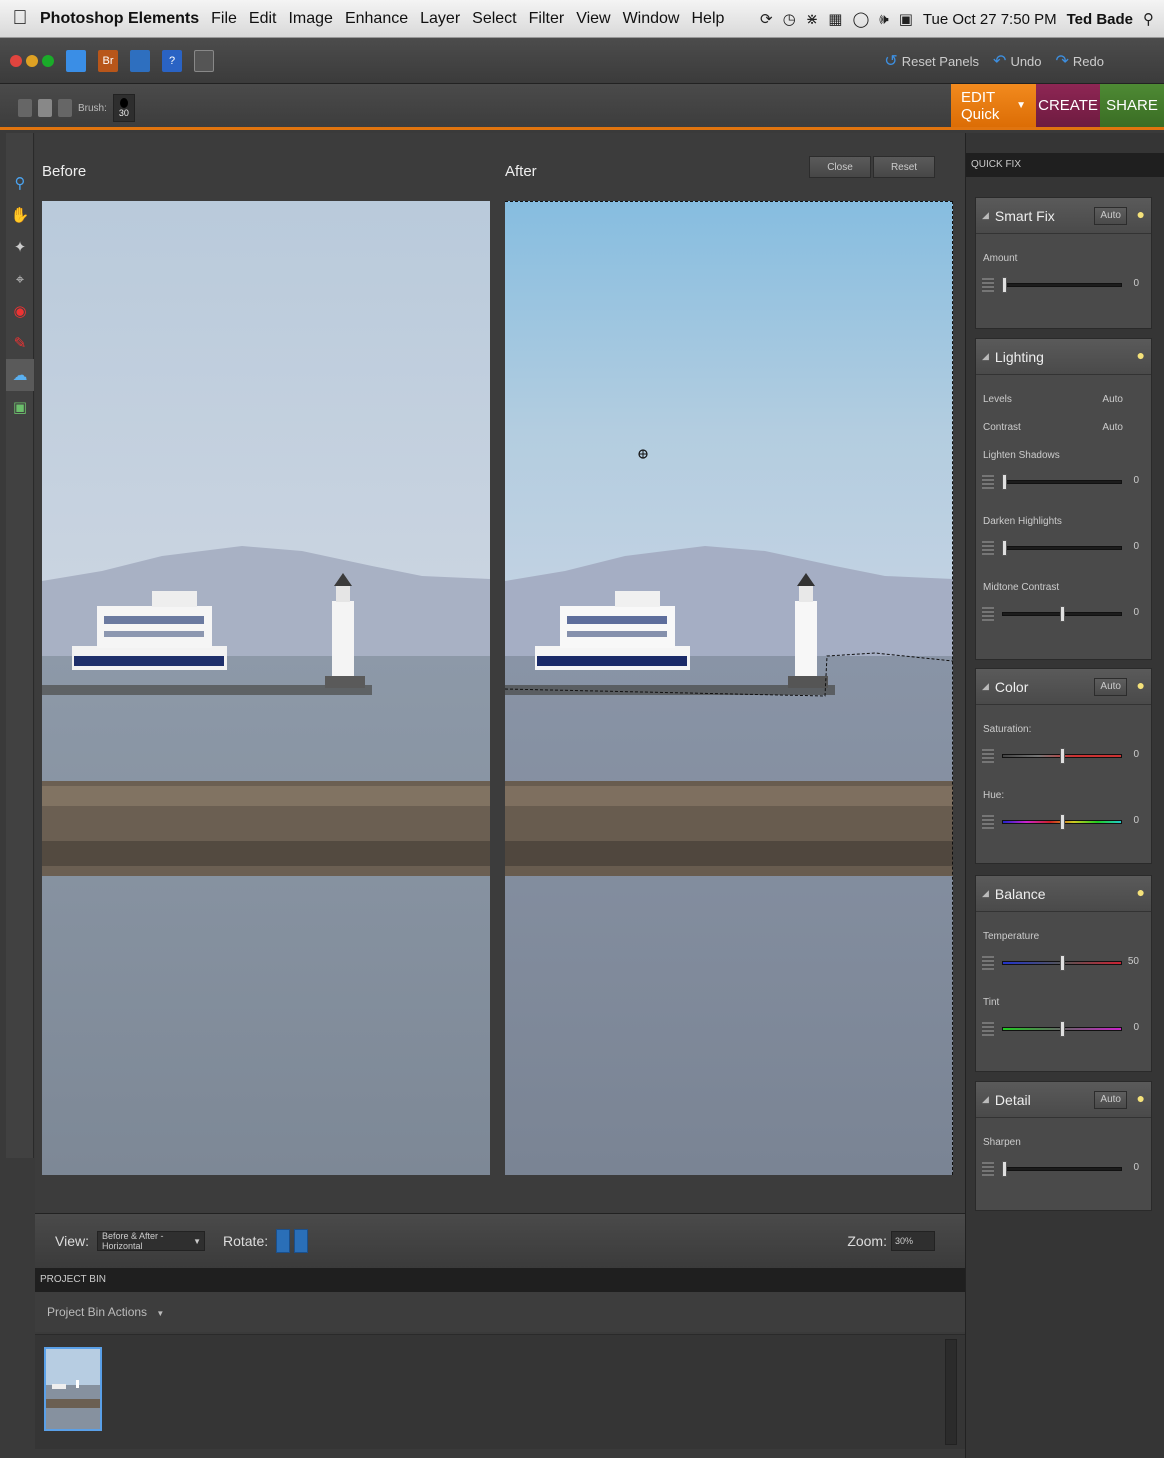 The width and height of the screenshot is (1164, 1458). What do you see at coordinates (883, 19) in the screenshot?
I see `volume-icon: 🕪` at bounding box center [883, 19].